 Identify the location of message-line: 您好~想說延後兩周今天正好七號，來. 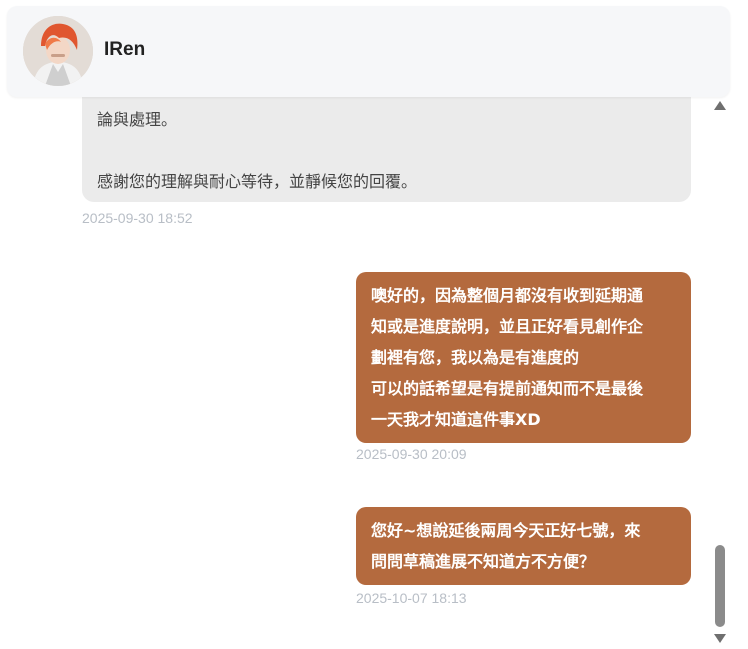
(506, 530).